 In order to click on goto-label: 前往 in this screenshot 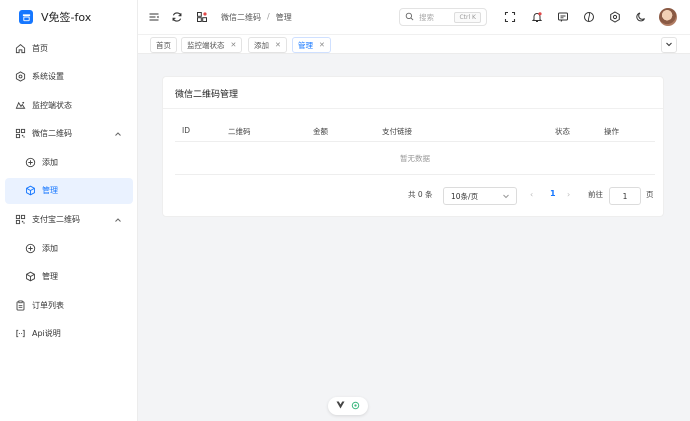, I will do `click(595, 194)`.